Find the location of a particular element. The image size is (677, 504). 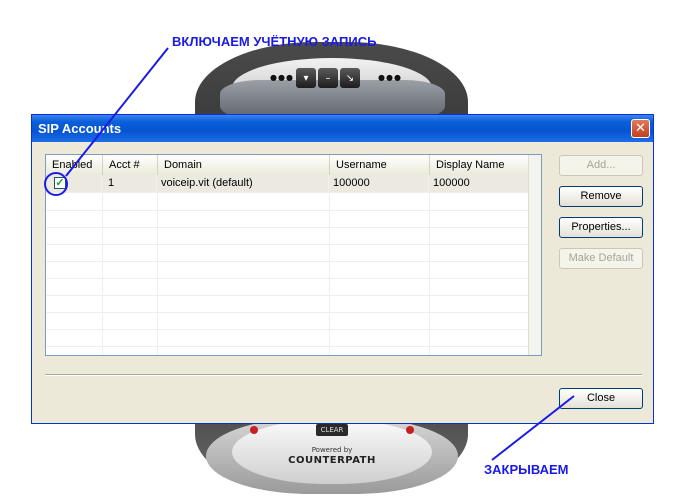

clear-button: CLEAR is located at coordinates (332, 430).